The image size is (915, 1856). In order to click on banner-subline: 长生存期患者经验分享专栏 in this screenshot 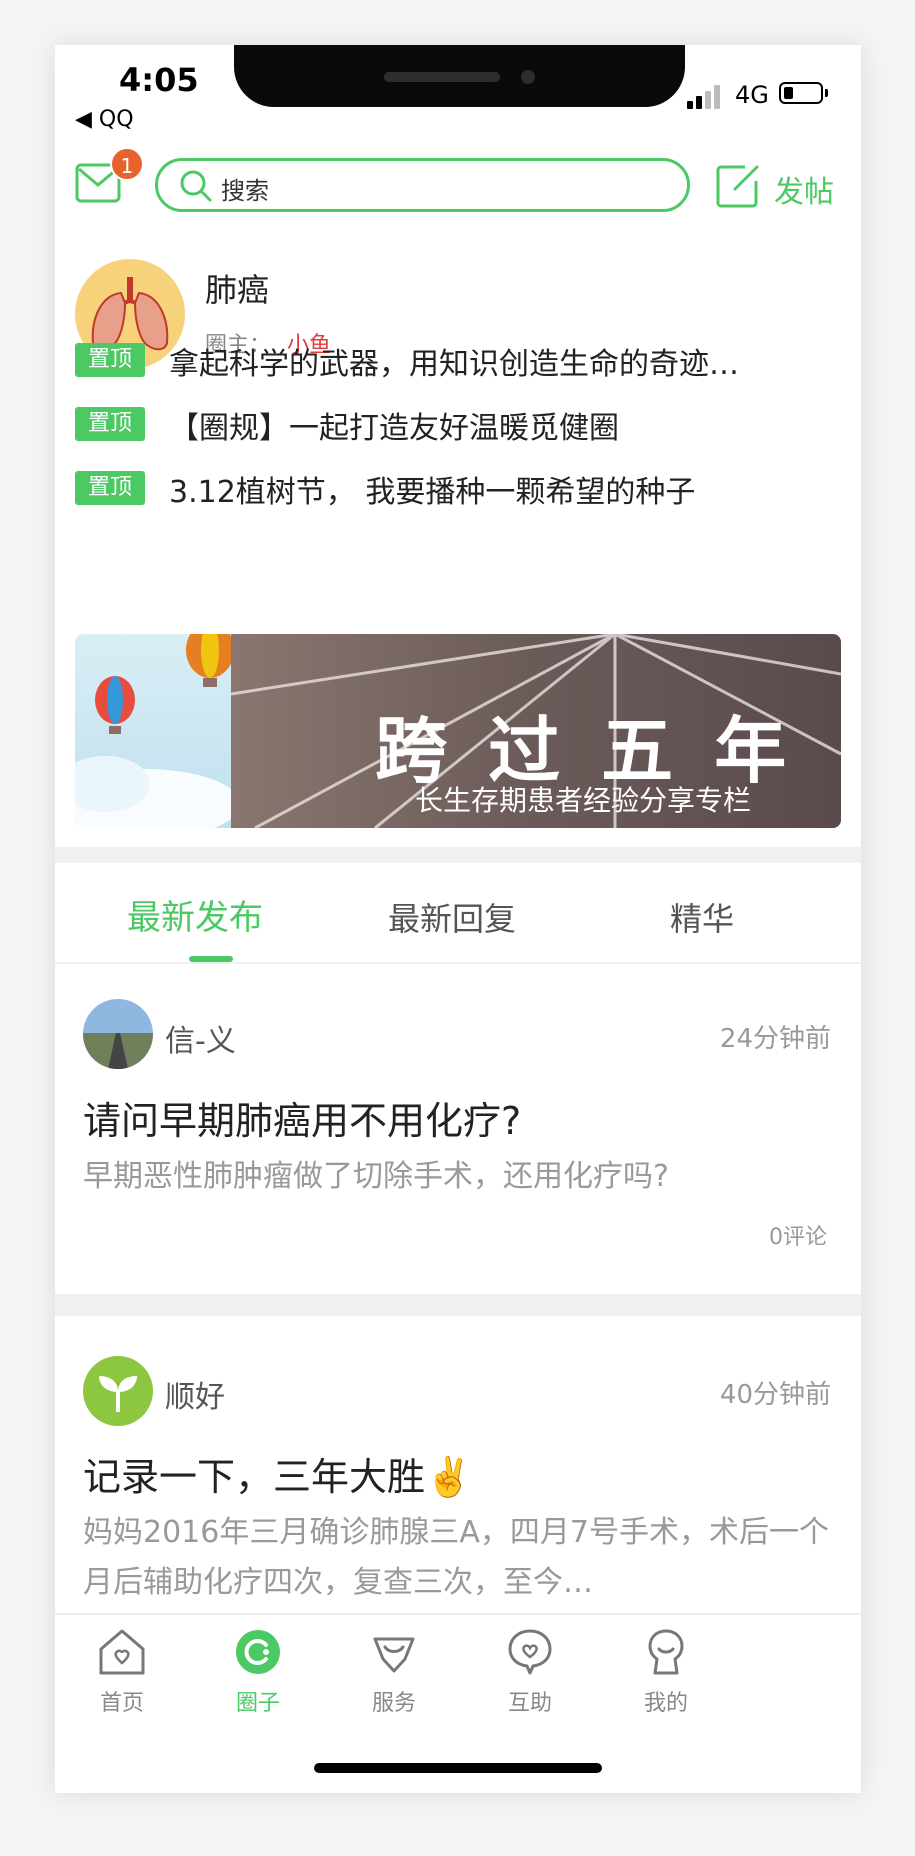, I will do `click(583, 800)`.